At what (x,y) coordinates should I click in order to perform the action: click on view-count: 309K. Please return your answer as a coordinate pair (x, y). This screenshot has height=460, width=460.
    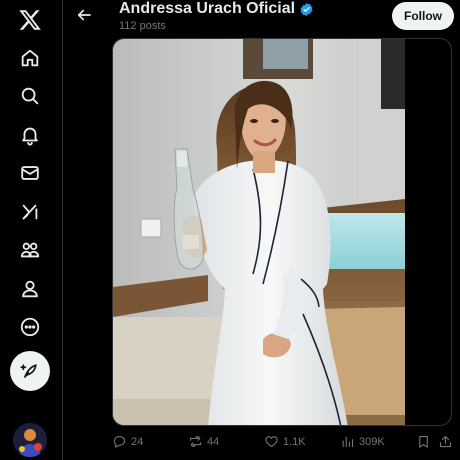
    Looking at the image, I should click on (372, 441).